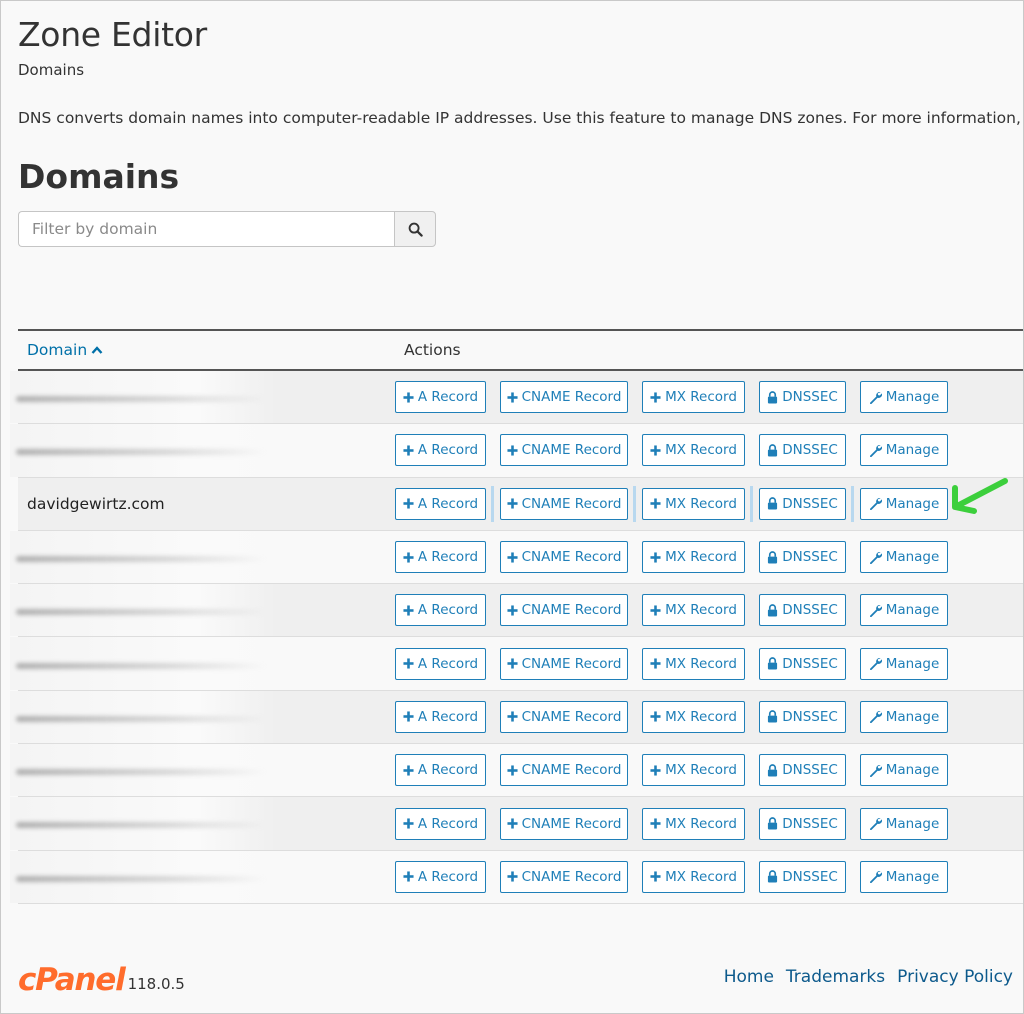 The width and height of the screenshot is (1024, 1014). I want to click on actions-column-header: Actions, so click(432, 350).